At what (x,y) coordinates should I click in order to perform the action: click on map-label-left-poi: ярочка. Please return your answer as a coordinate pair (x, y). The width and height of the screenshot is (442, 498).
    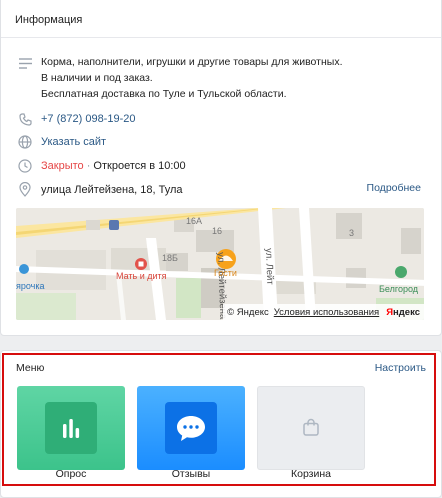
    Looking at the image, I should click on (30, 286).